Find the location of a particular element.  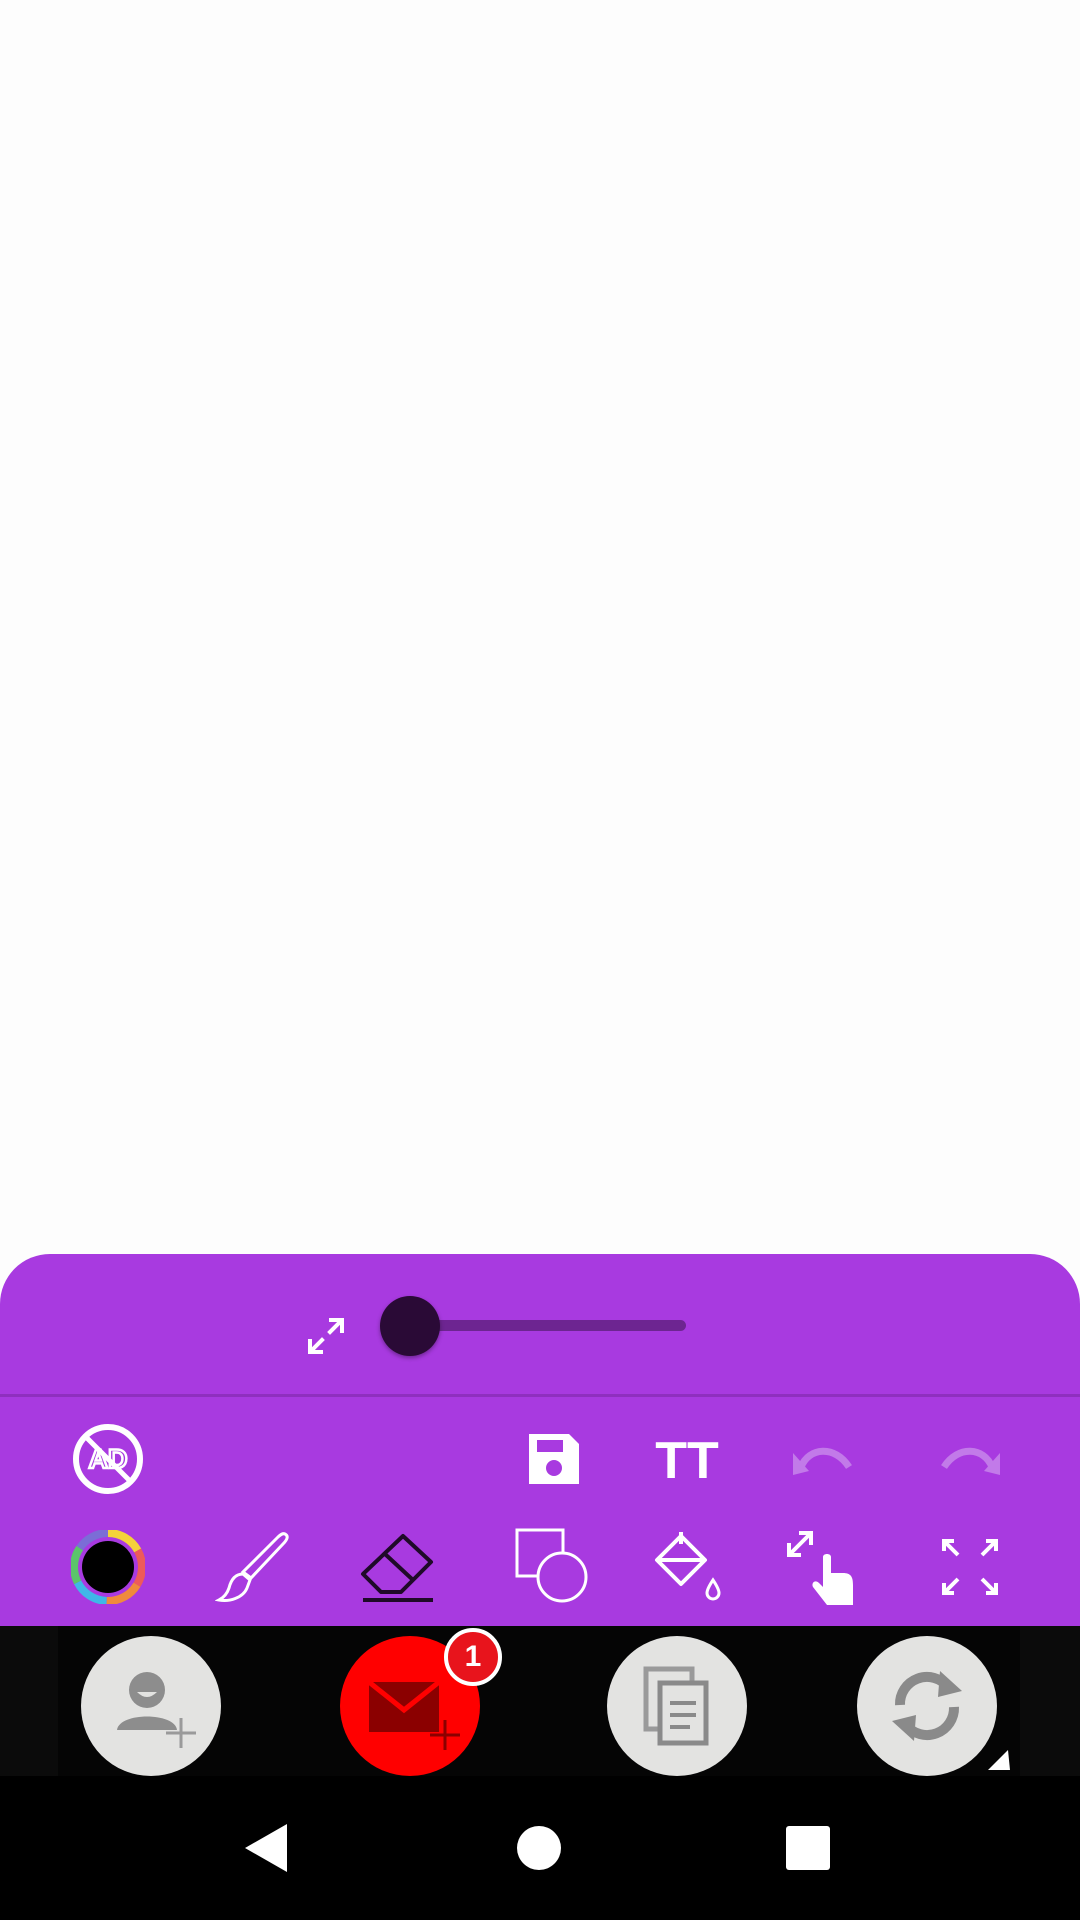

refresh-button is located at coordinates (927, 1706).